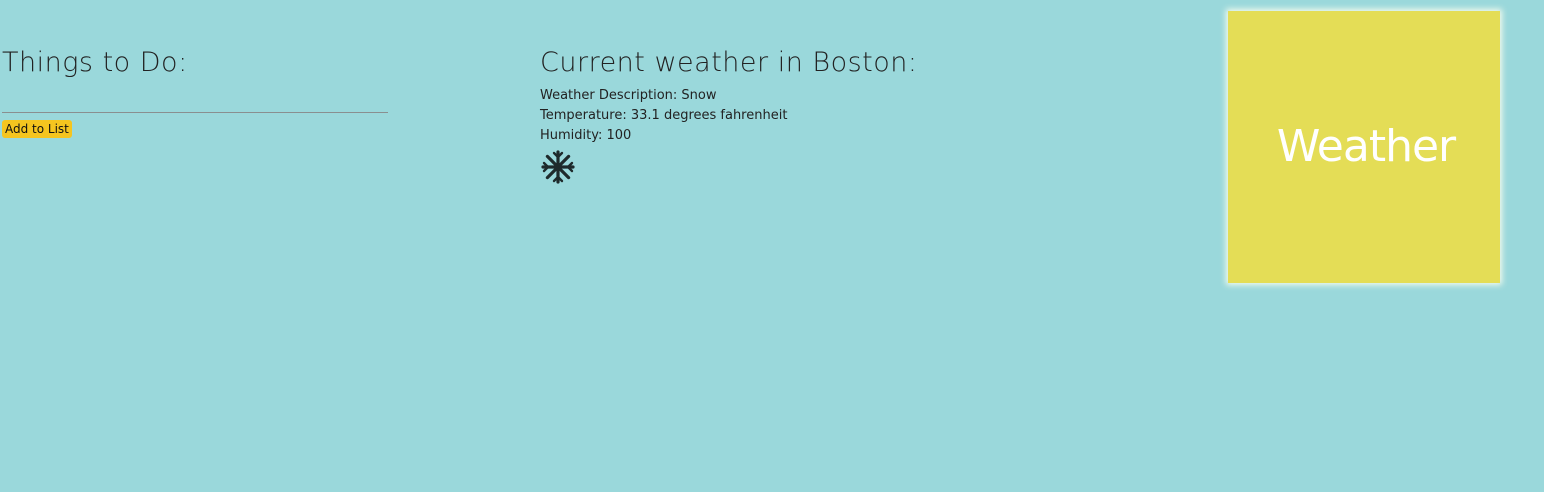  I want to click on todo-heading: Things to Do:, so click(95, 62).